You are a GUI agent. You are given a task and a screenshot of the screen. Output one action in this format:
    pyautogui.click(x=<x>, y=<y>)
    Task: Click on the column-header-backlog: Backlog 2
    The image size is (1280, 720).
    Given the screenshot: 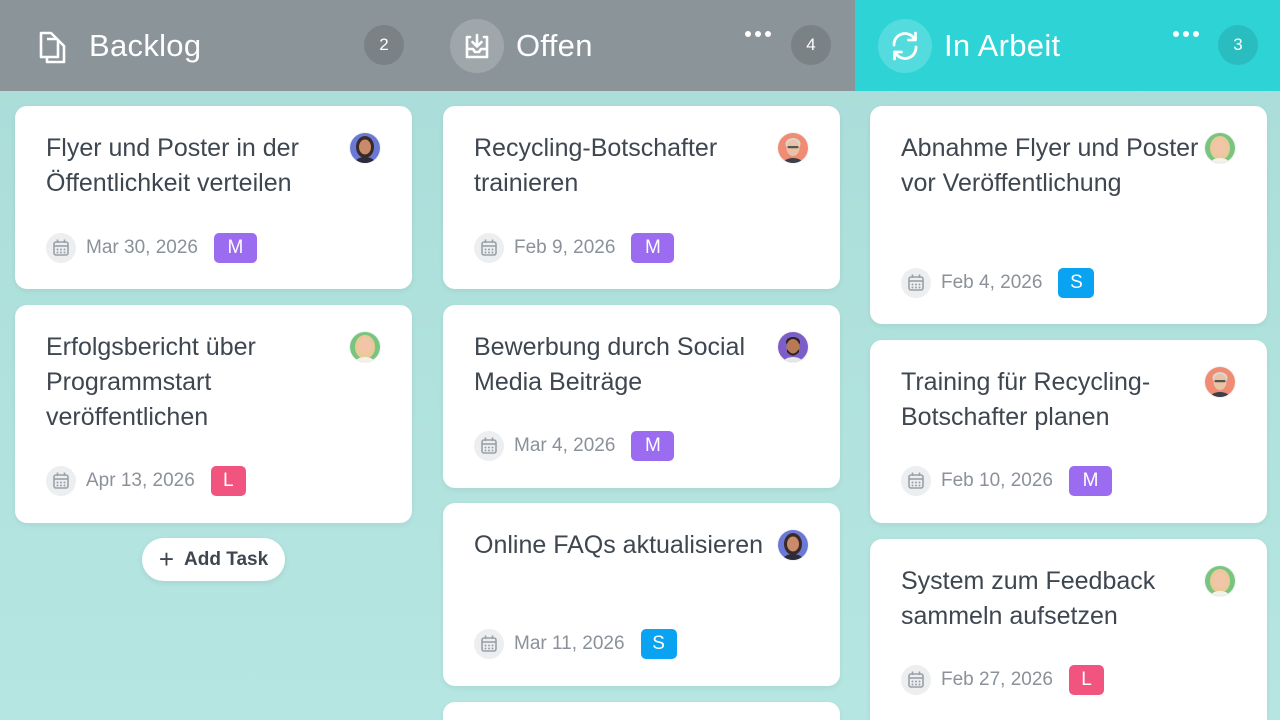 What is the action you would take?
    pyautogui.click(x=213, y=45)
    